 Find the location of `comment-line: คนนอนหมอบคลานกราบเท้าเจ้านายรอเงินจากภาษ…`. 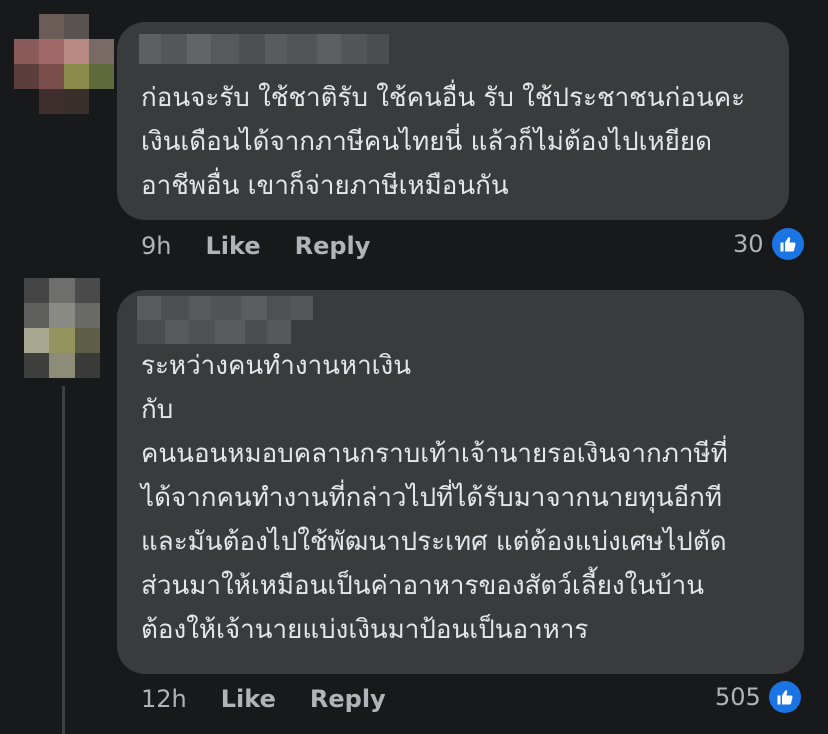

comment-line: คนนอนหมอบคลานกราบเท้าเจ้านายรอเงินจากภาษ… is located at coordinates (434, 454).